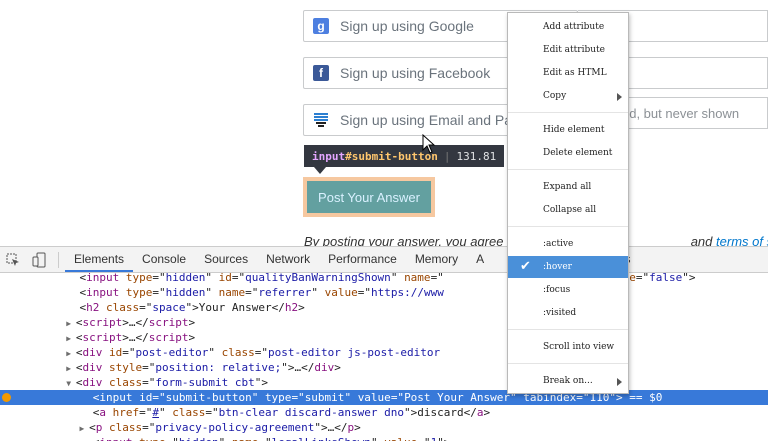 The width and height of the screenshot is (768, 441). I want to click on google-icon: g, so click(321, 26).